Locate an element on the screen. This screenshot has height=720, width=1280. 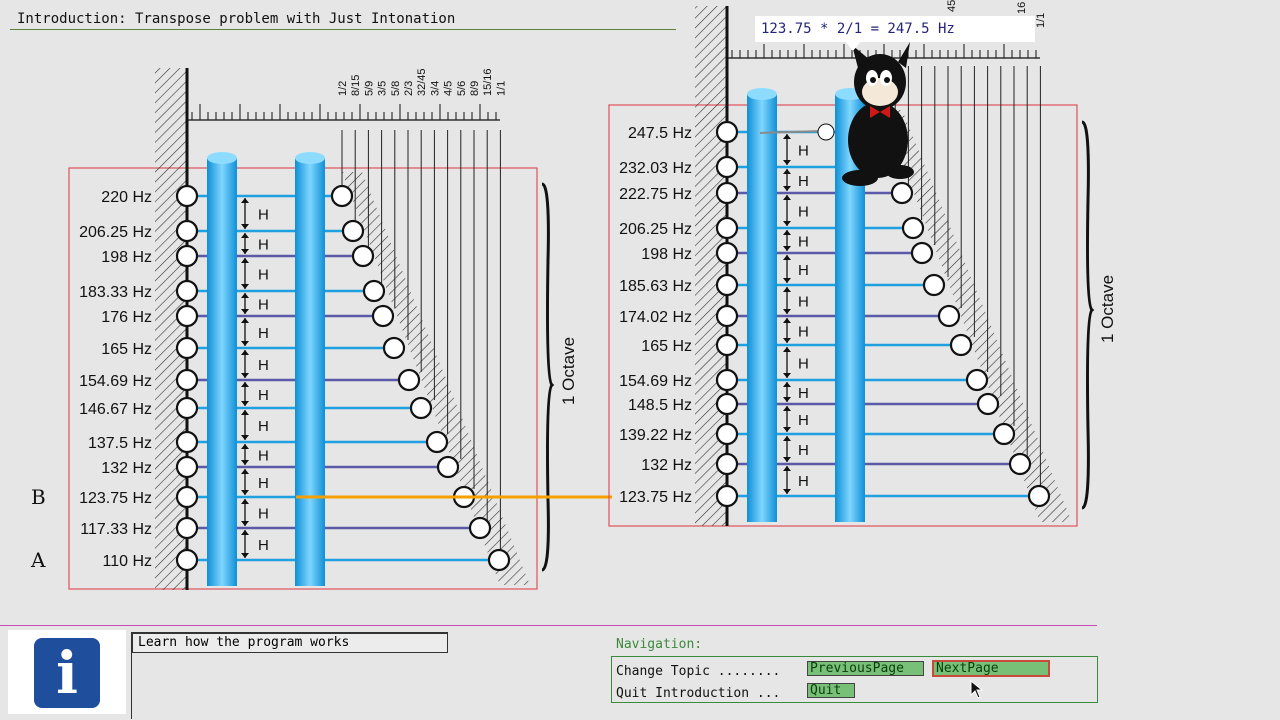
info-icon: i is located at coordinates (67, 673).